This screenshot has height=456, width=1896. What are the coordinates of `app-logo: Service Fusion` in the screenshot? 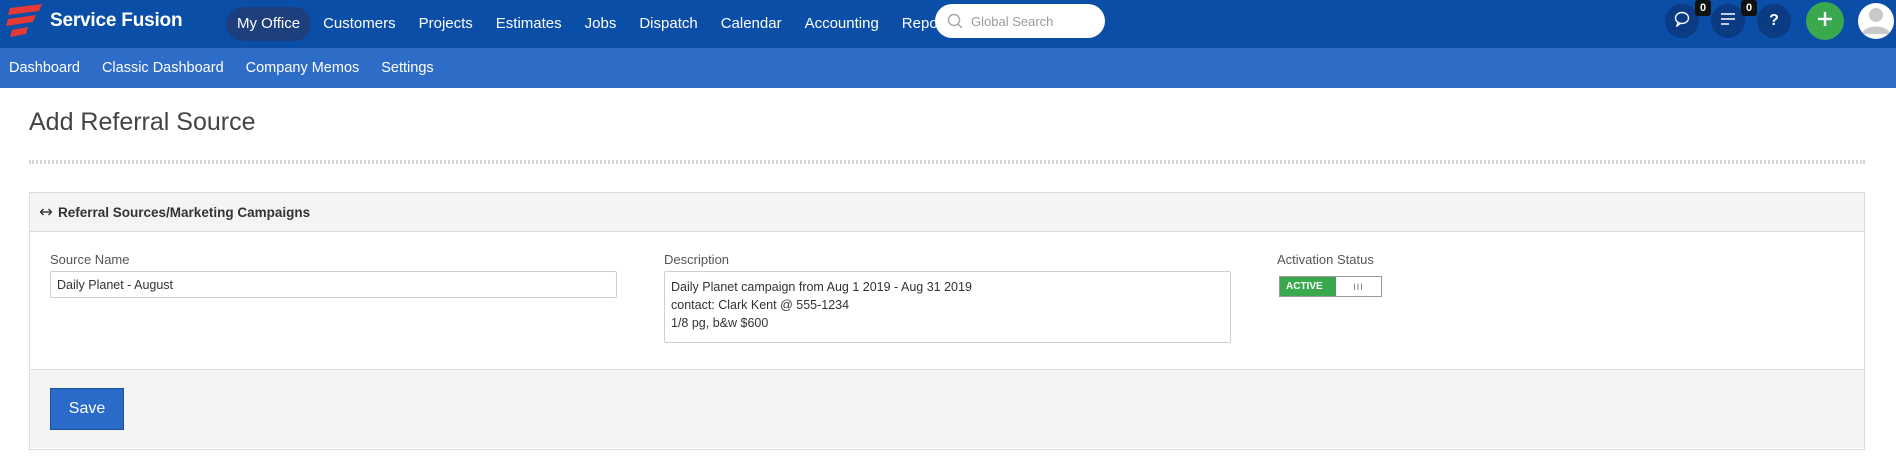 It's located at (94, 21).